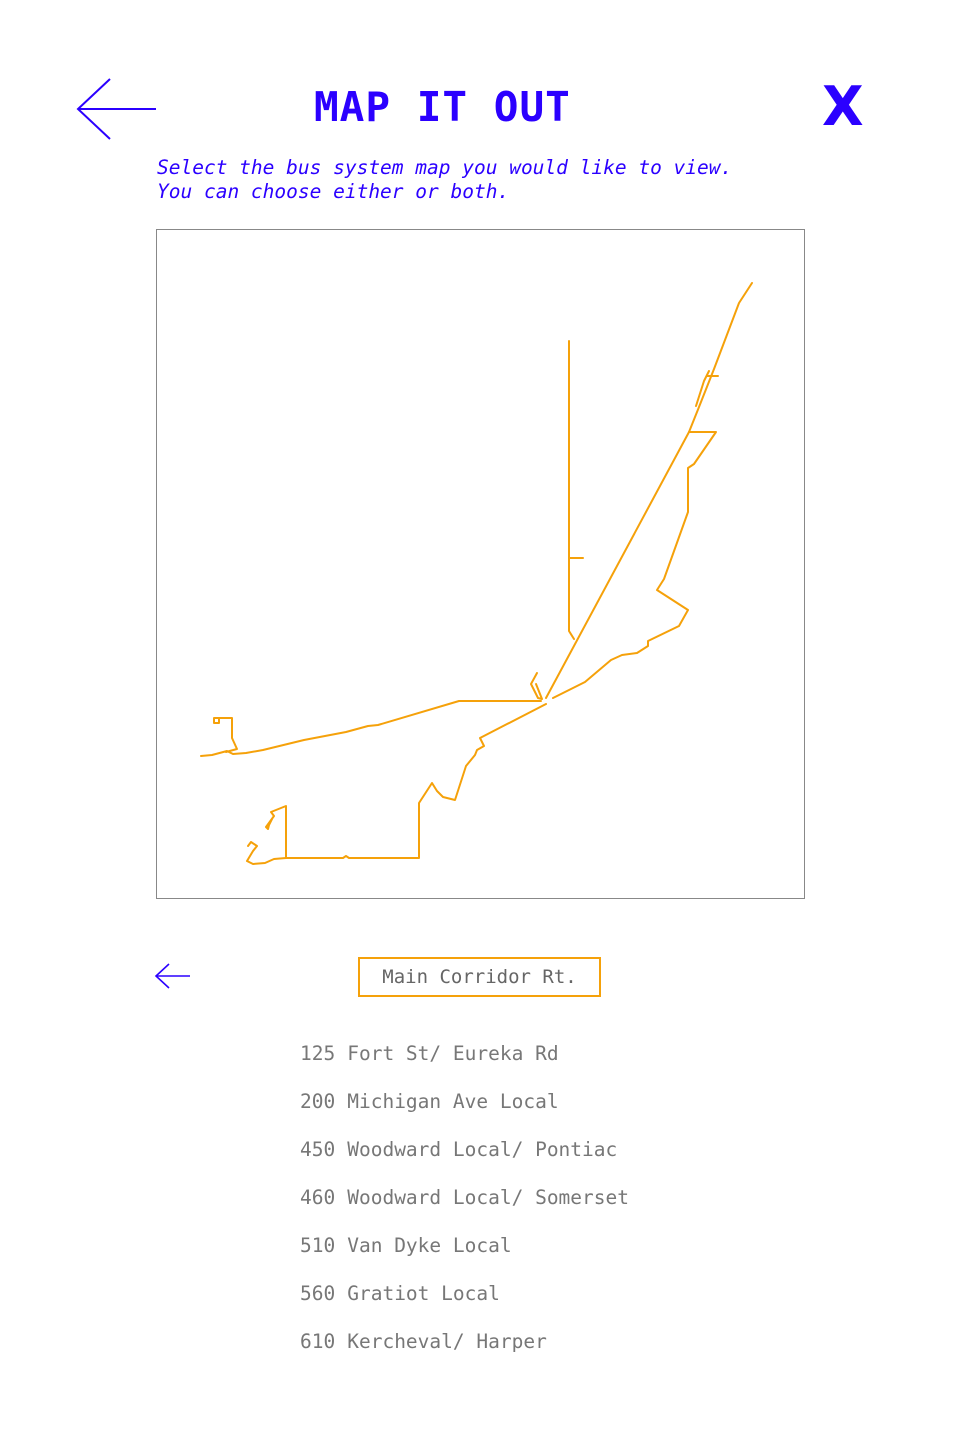 Image resolution: width=960 pixels, height=1440 pixels. Describe the element at coordinates (479, 977) in the screenshot. I see `route-category-selector: Main Corridor Rt.` at that location.